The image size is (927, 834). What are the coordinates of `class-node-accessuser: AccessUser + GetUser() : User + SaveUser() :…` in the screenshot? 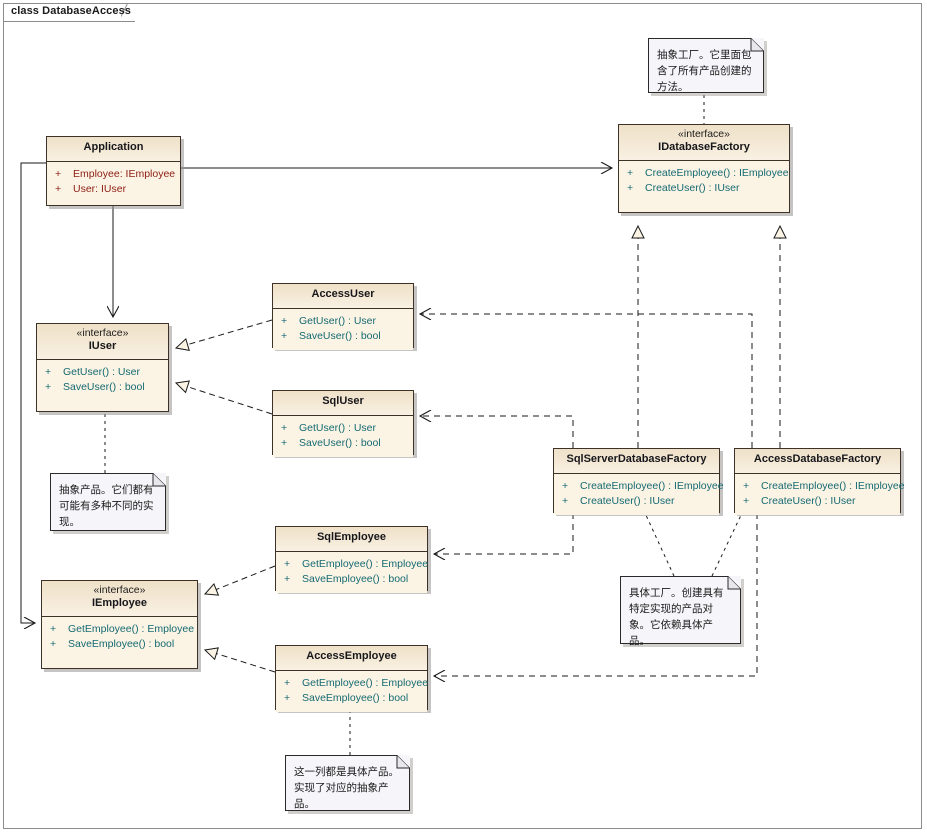 It's located at (343, 316).